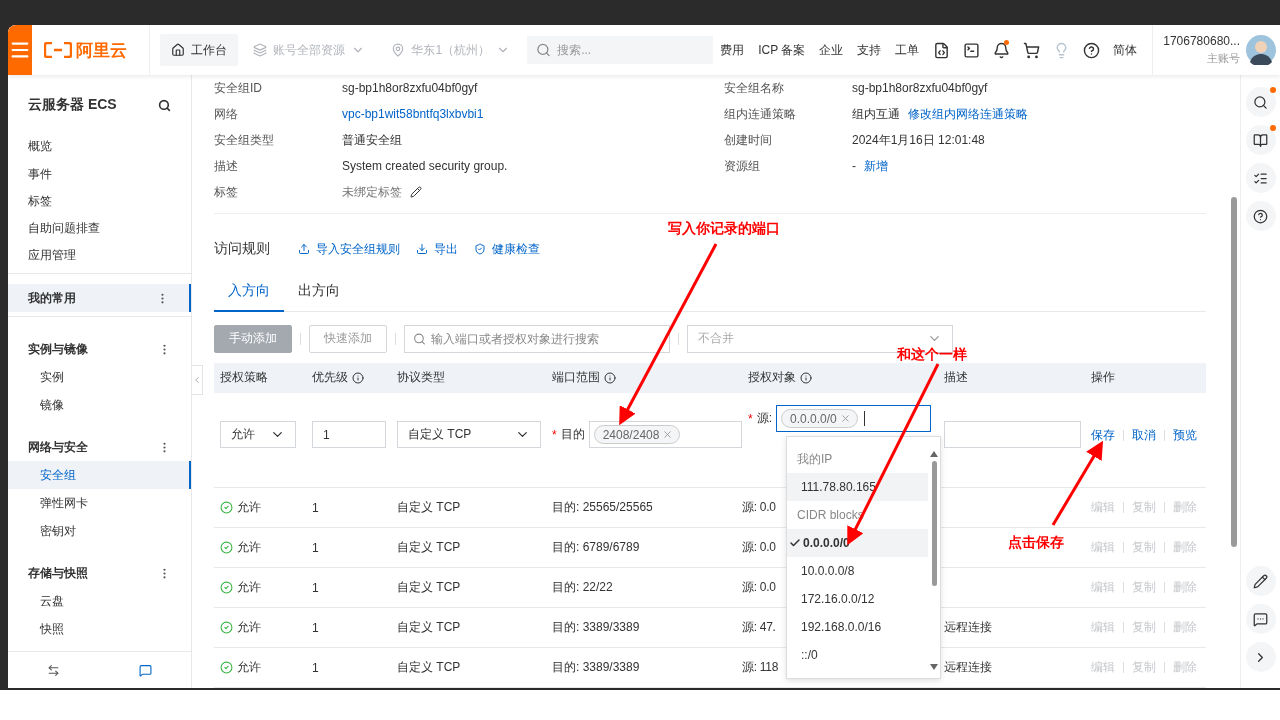 This screenshot has height=720, width=1280. Describe the element at coordinates (429, 587) in the screenshot. I see `protocol-cell: 自定义 TCP` at that location.